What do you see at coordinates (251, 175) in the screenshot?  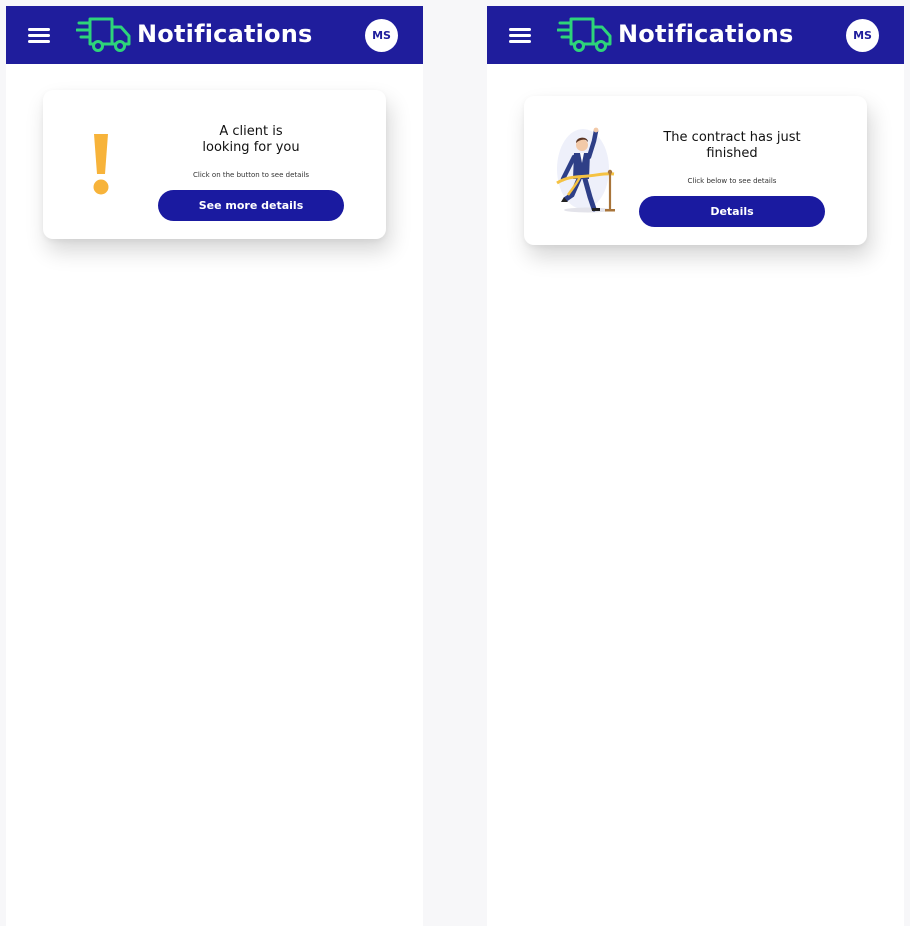 I see `notification-caption: Click on the button to see details` at bounding box center [251, 175].